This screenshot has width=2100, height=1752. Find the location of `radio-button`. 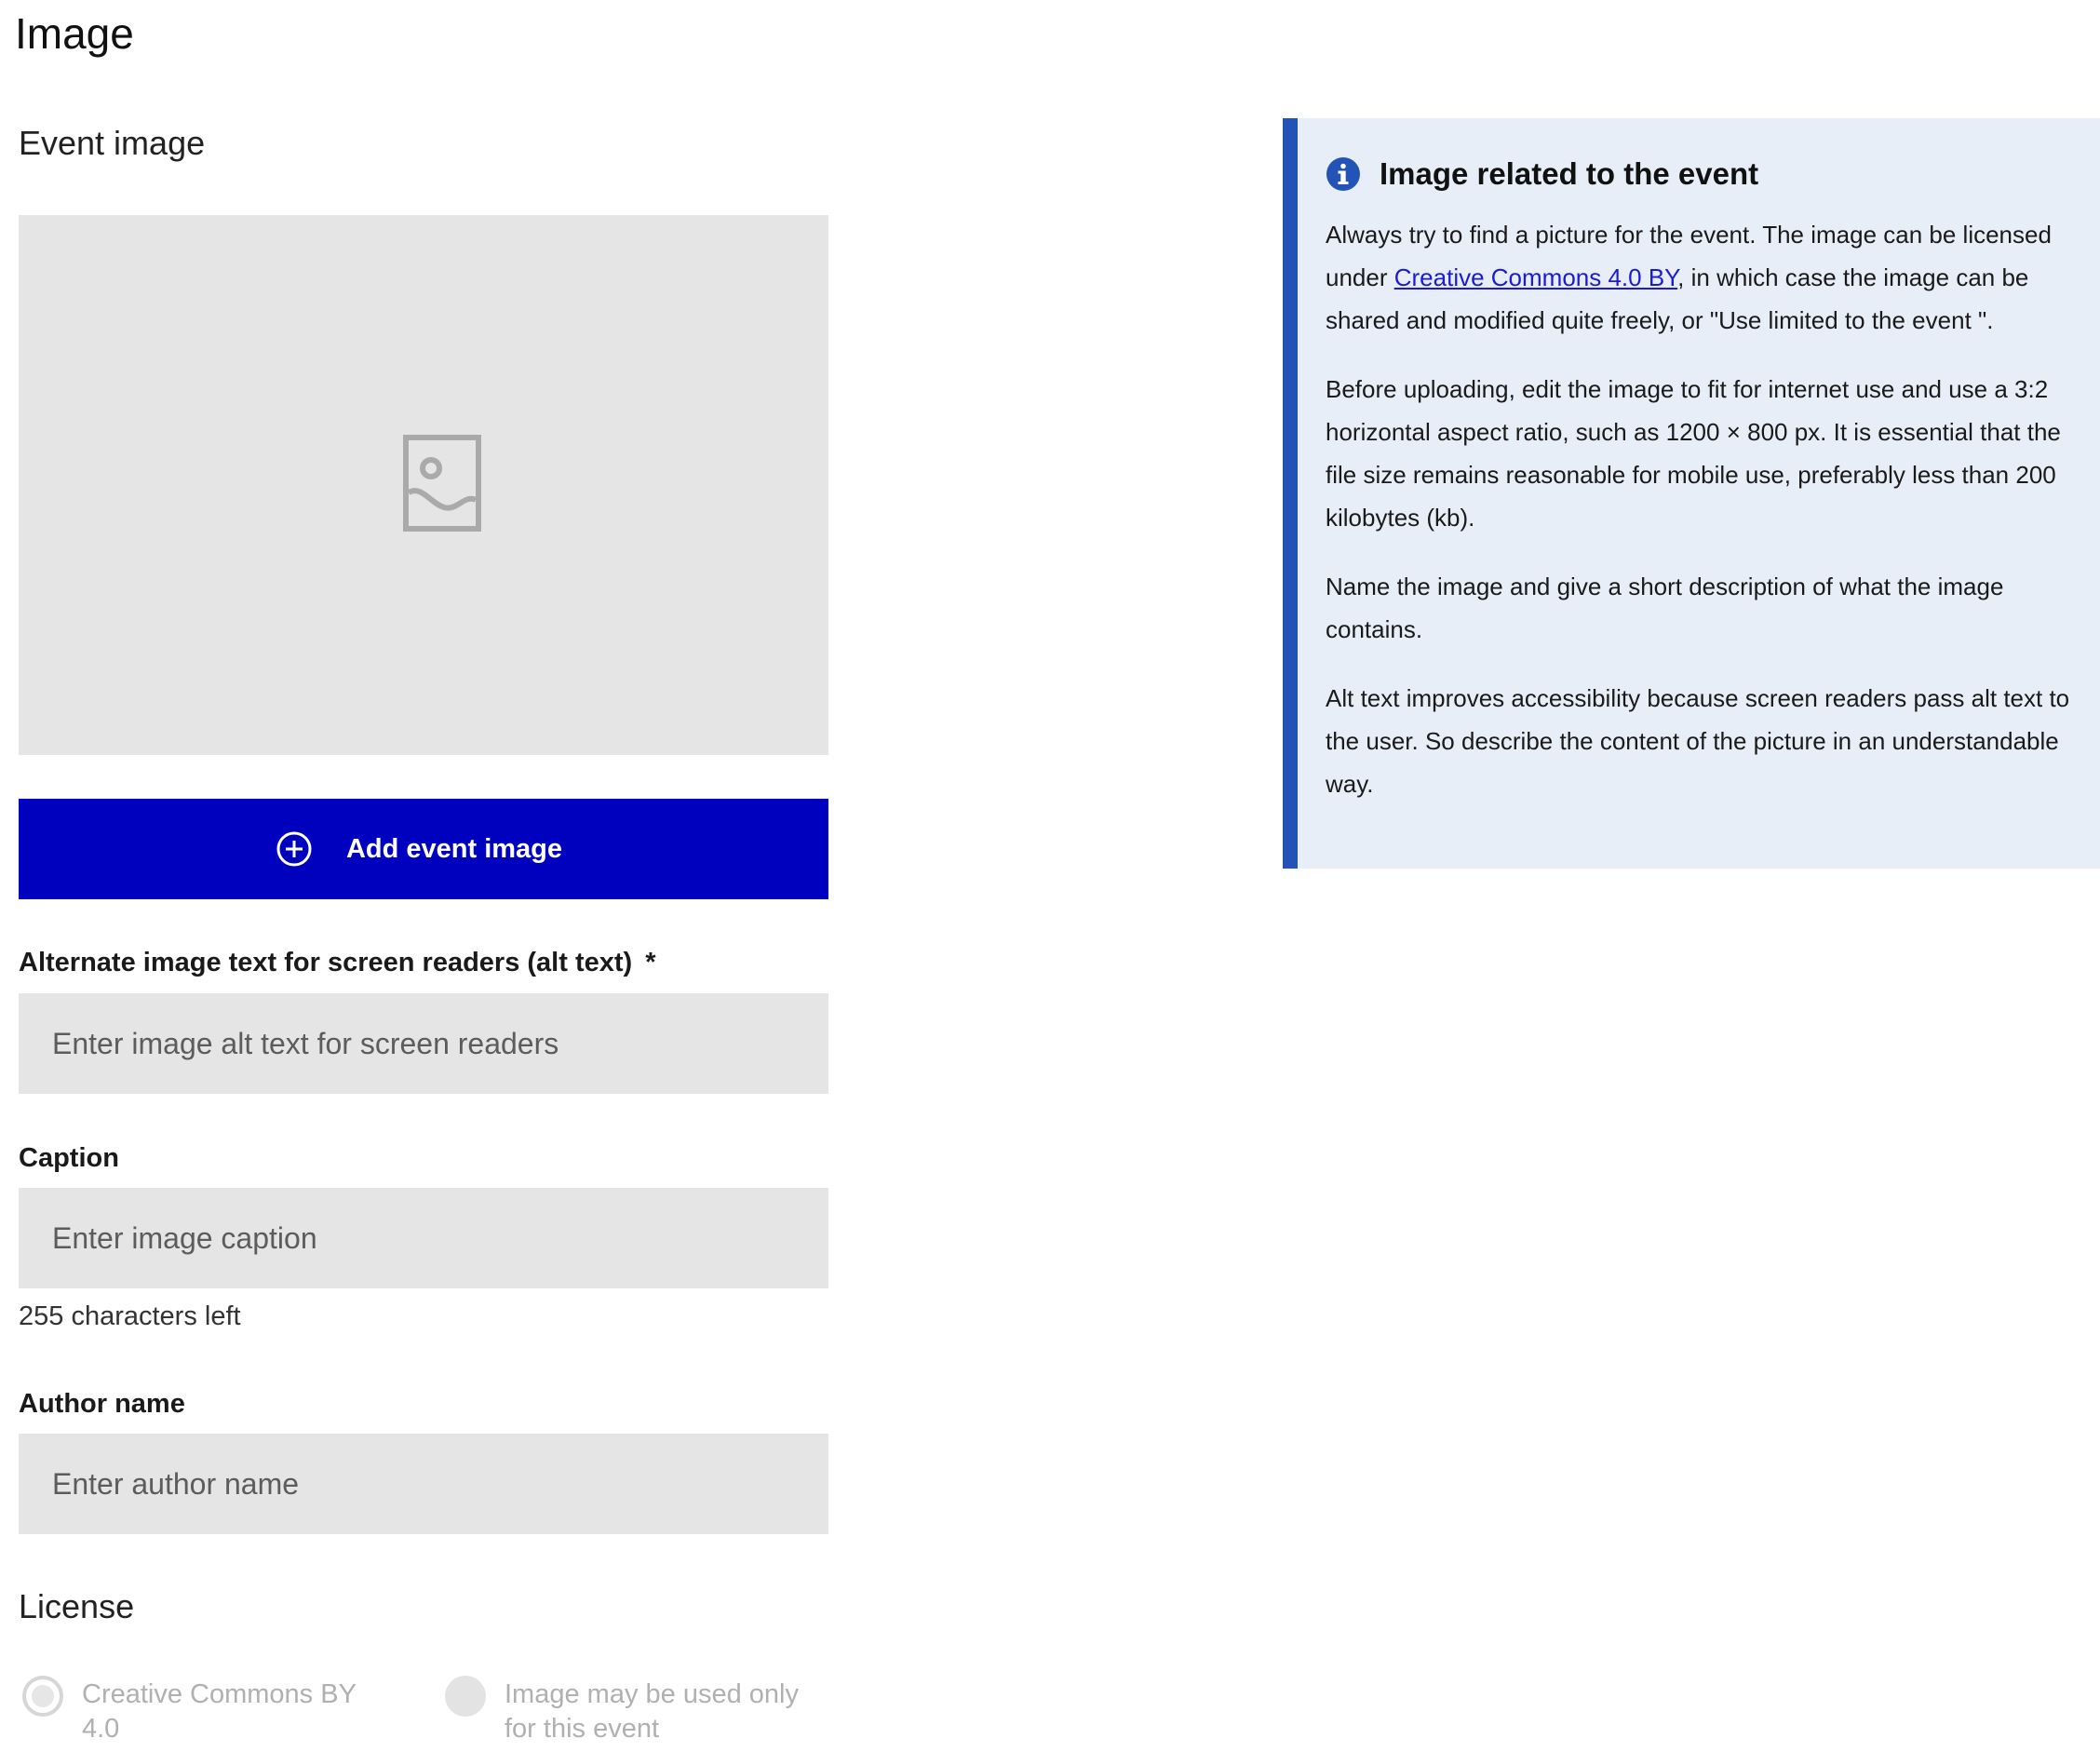

radio-button is located at coordinates (465, 1696).